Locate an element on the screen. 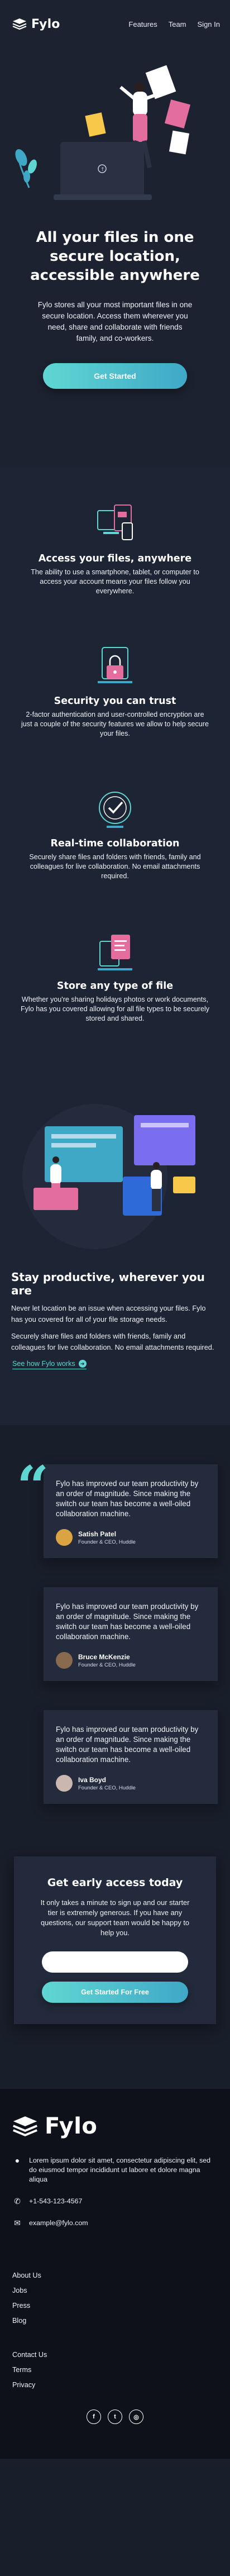  testimonial-name: Iva Boyd is located at coordinates (92, 1779).